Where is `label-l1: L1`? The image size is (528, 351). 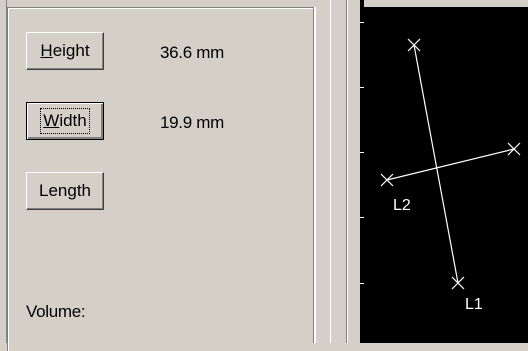 label-l1: L1 is located at coordinates (474, 304).